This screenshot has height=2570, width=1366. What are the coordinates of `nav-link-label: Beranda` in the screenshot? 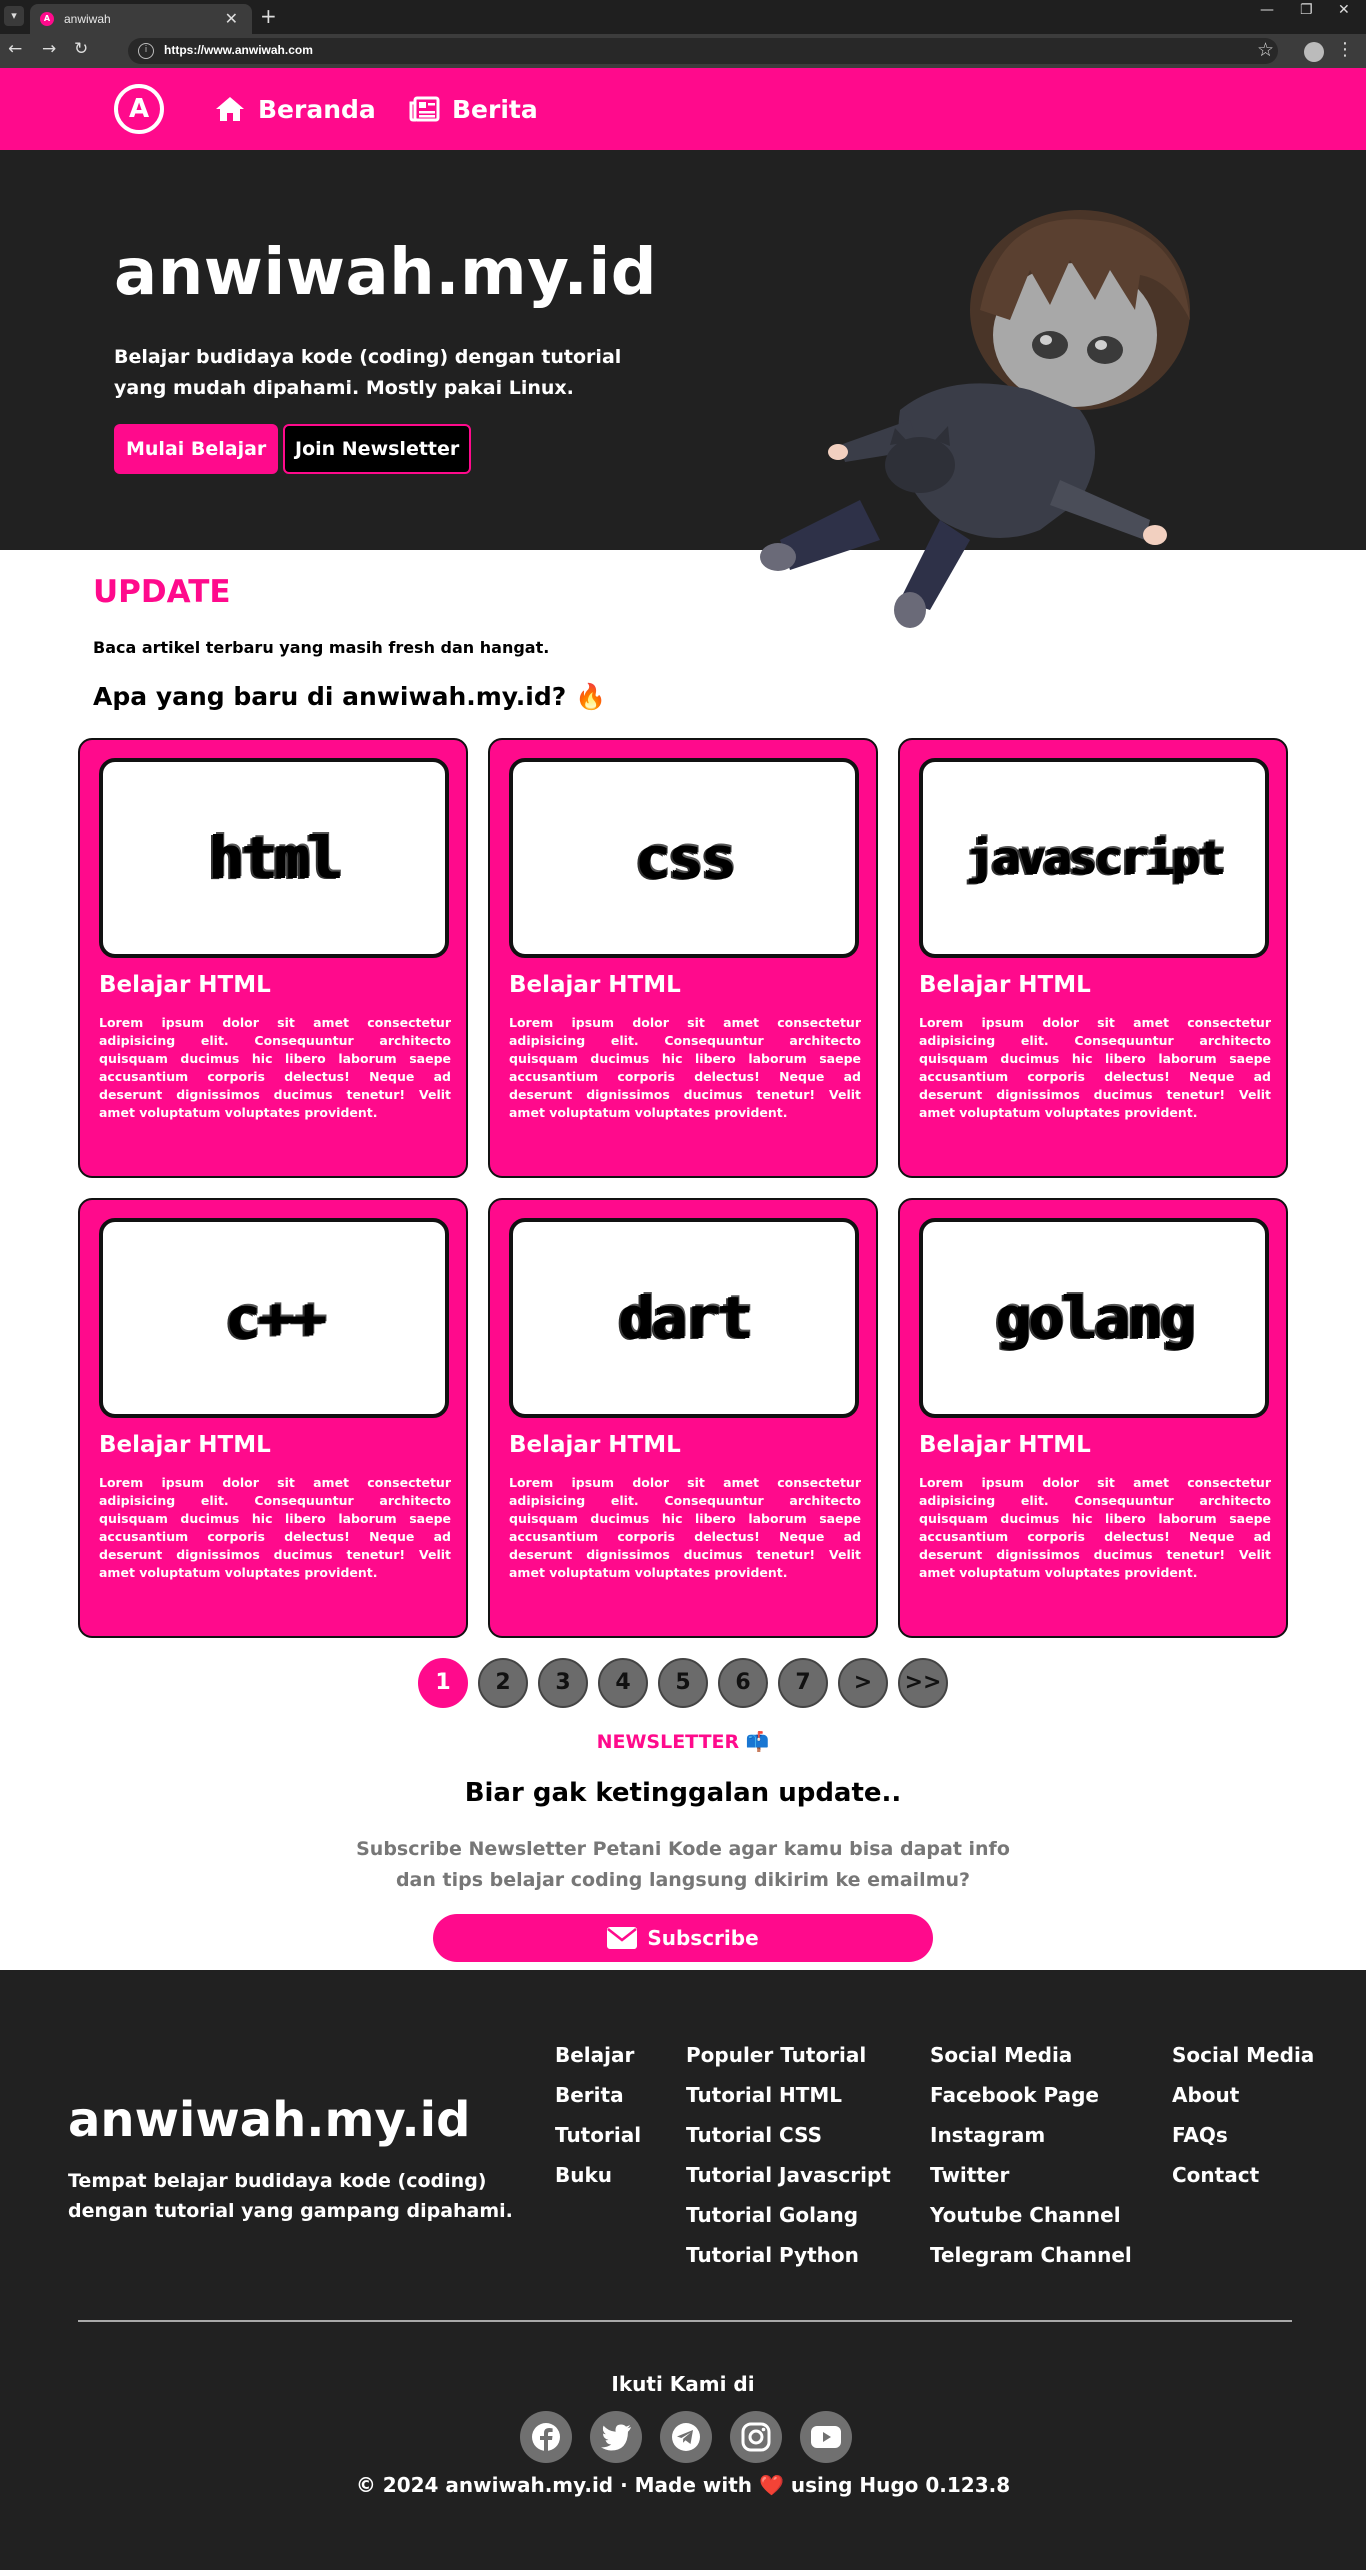 It's located at (317, 109).